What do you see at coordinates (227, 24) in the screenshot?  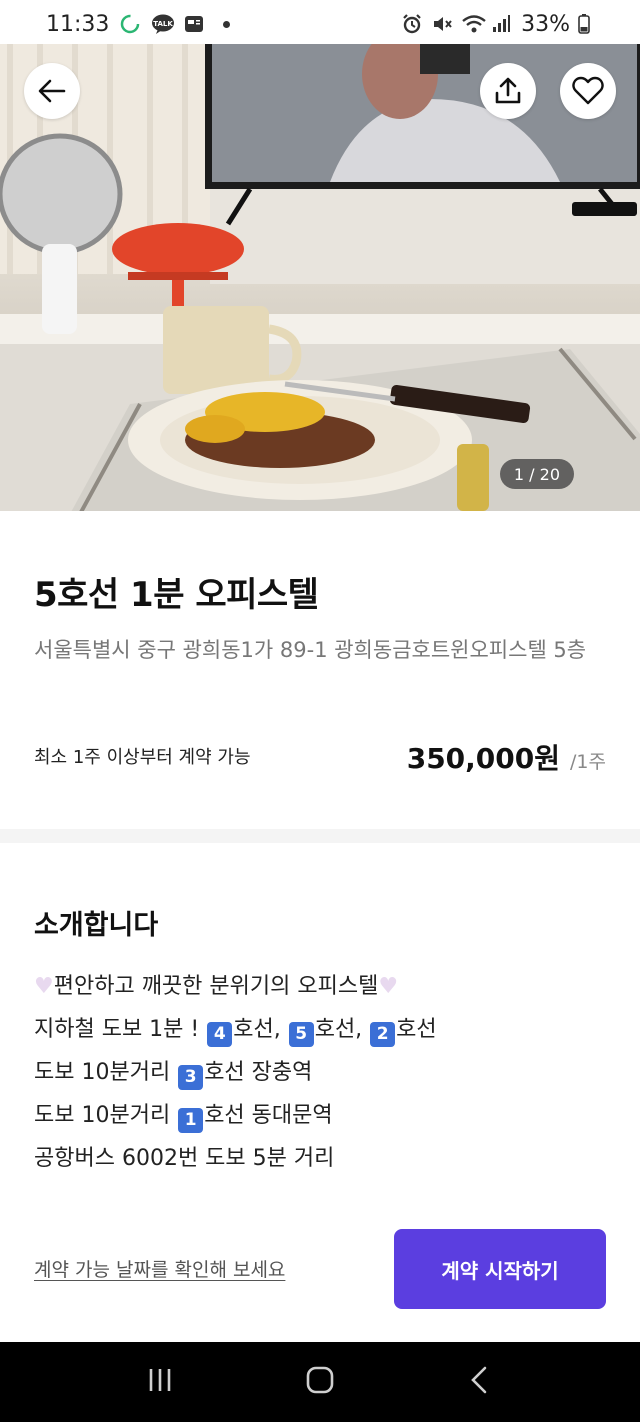 I see `notification-dot-icon` at bounding box center [227, 24].